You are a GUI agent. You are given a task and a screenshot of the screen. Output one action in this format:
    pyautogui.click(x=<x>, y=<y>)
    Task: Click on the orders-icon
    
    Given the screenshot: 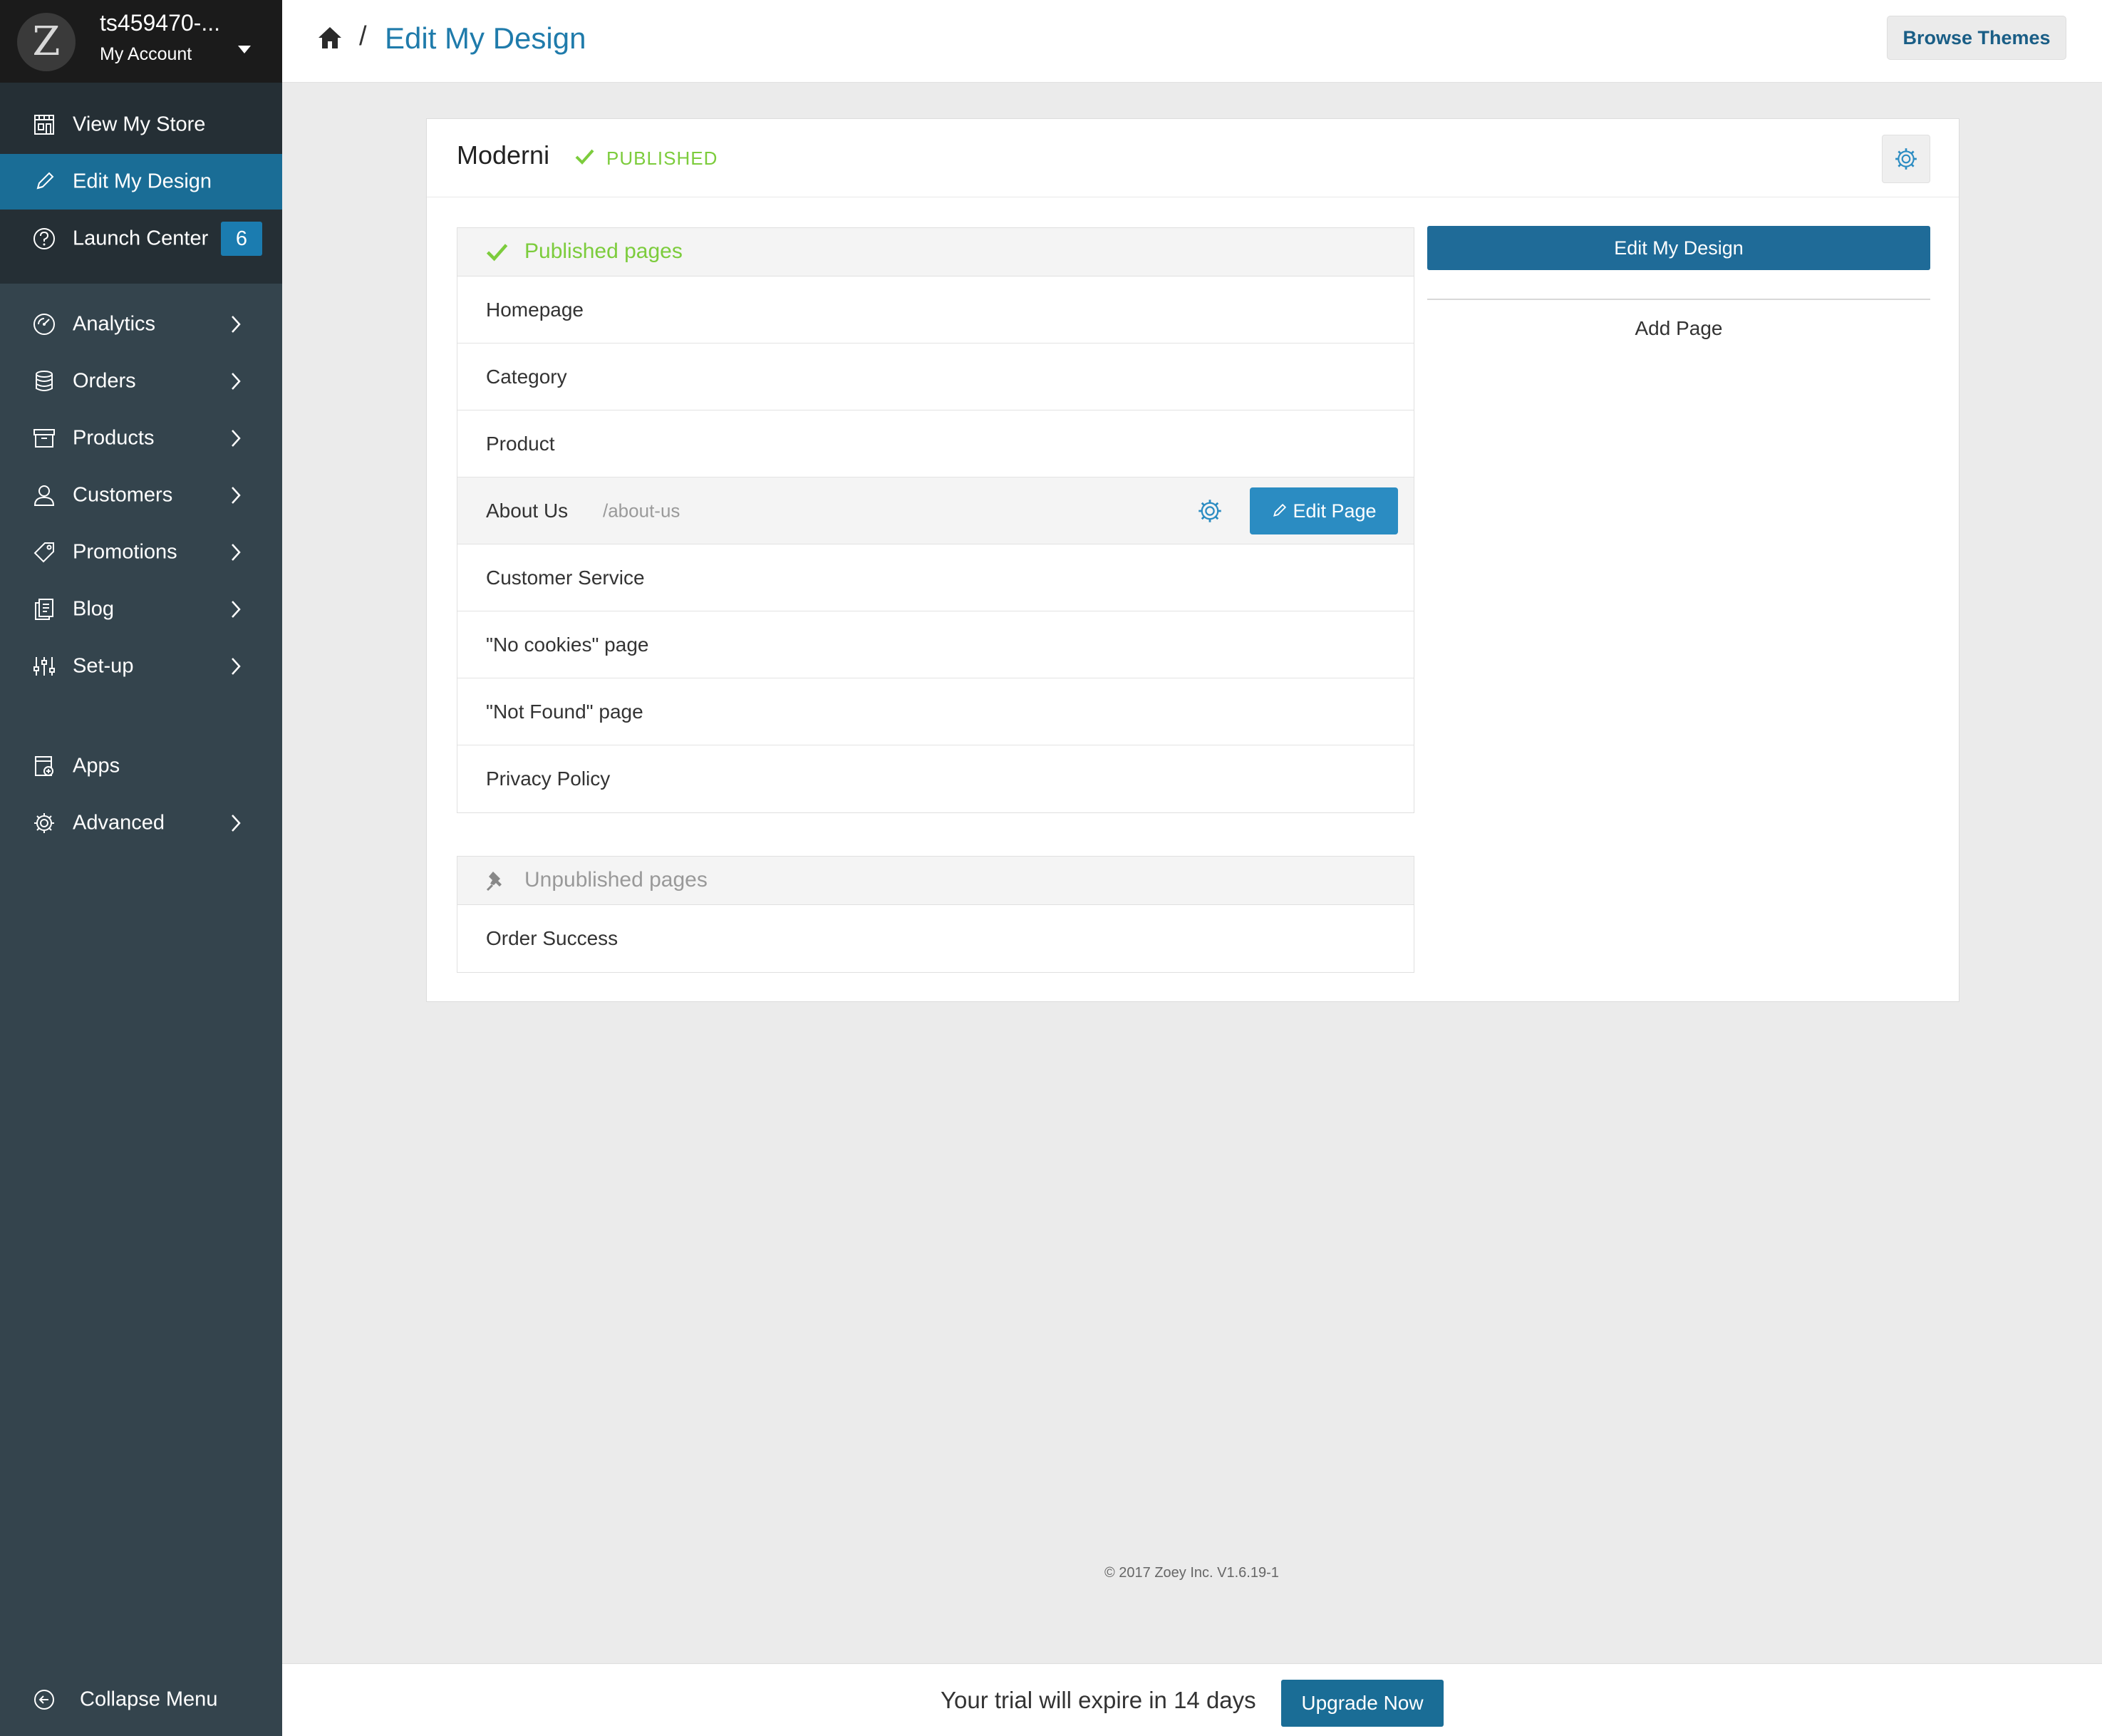 What is the action you would take?
    pyautogui.click(x=44, y=381)
    